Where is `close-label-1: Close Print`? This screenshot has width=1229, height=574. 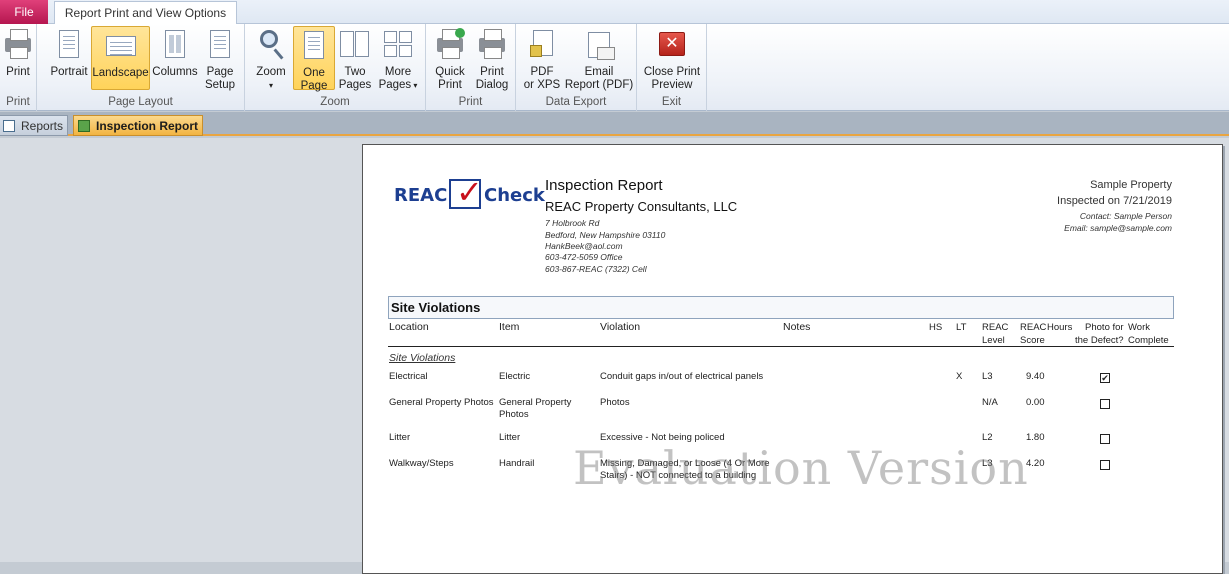 close-label-1: Close Print is located at coordinates (672, 72).